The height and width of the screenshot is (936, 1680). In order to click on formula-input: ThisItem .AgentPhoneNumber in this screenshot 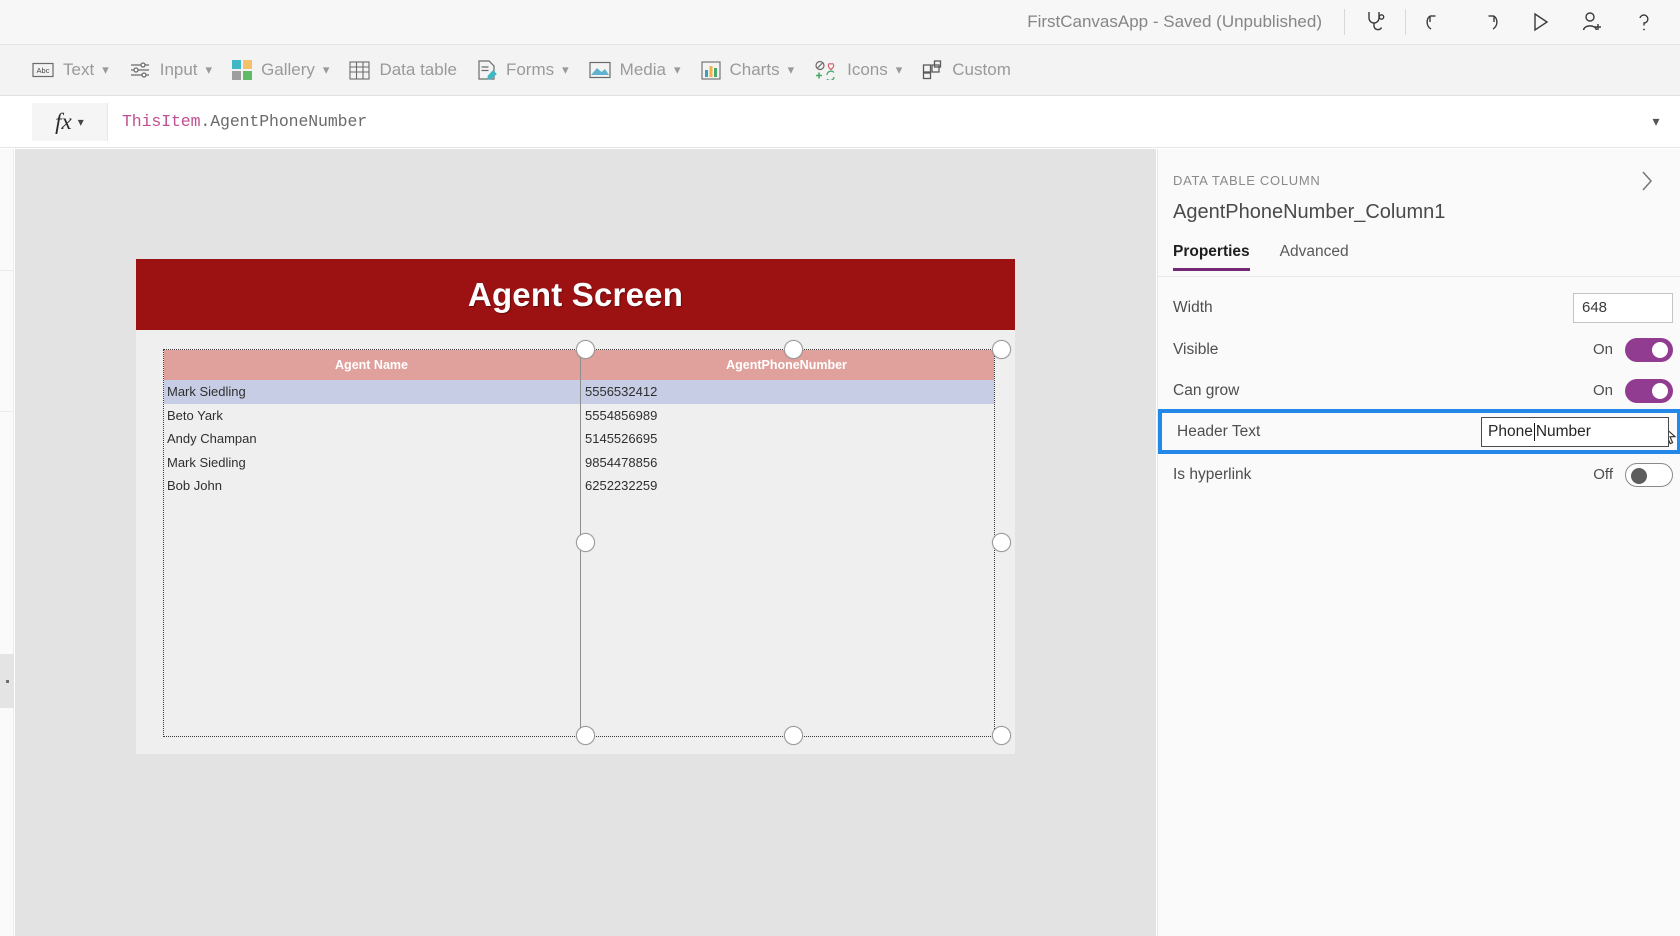, I will do `click(870, 122)`.